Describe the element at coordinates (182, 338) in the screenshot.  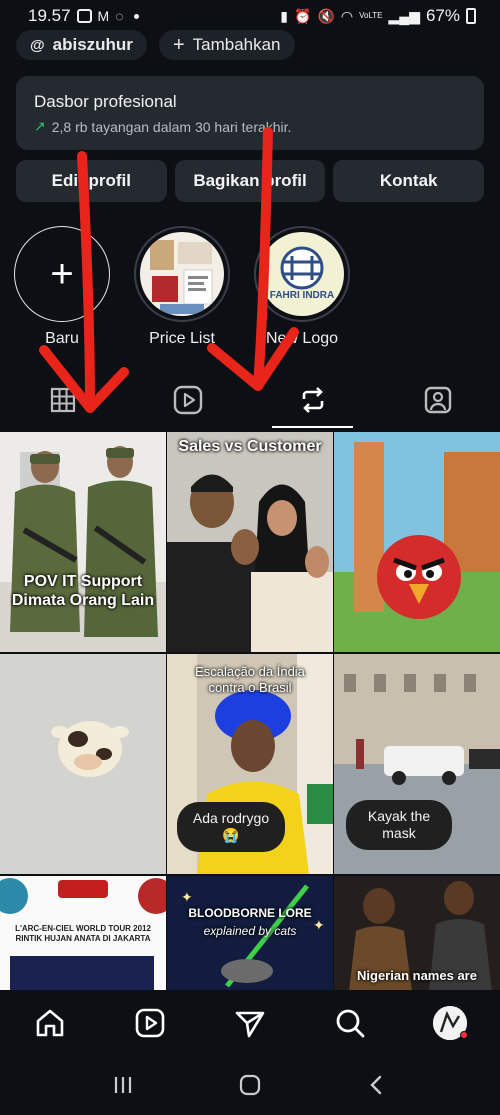
I see `highlight-label: Price List` at that location.